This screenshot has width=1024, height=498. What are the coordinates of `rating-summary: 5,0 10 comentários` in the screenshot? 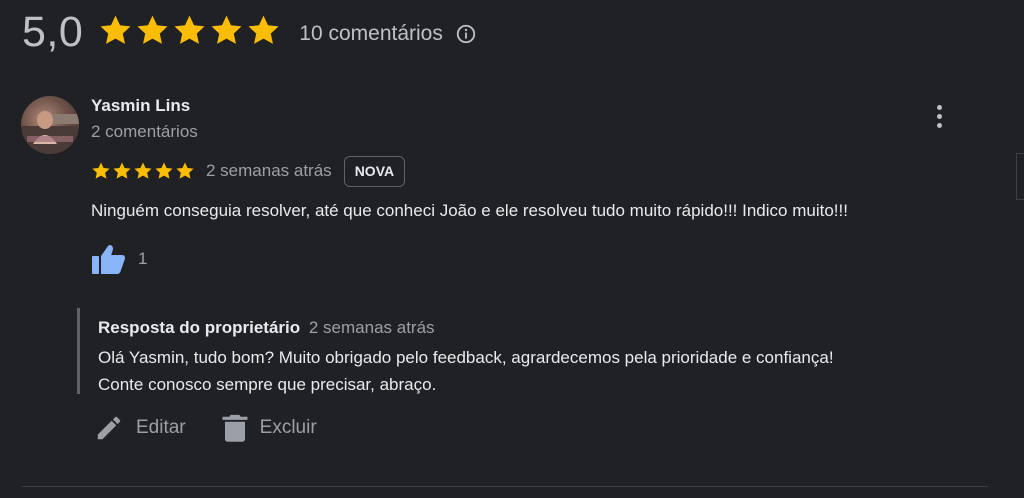 It's located at (249, 32).